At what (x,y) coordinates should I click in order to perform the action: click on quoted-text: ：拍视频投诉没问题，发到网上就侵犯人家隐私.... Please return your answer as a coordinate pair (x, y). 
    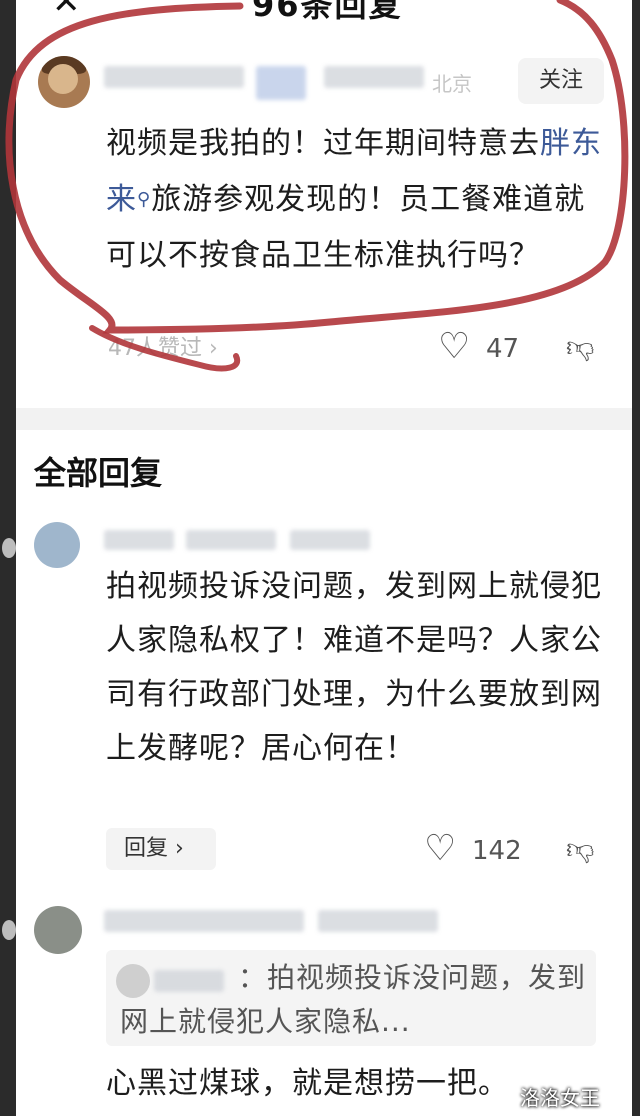
    Looking at the image, I should click on (353, 999).